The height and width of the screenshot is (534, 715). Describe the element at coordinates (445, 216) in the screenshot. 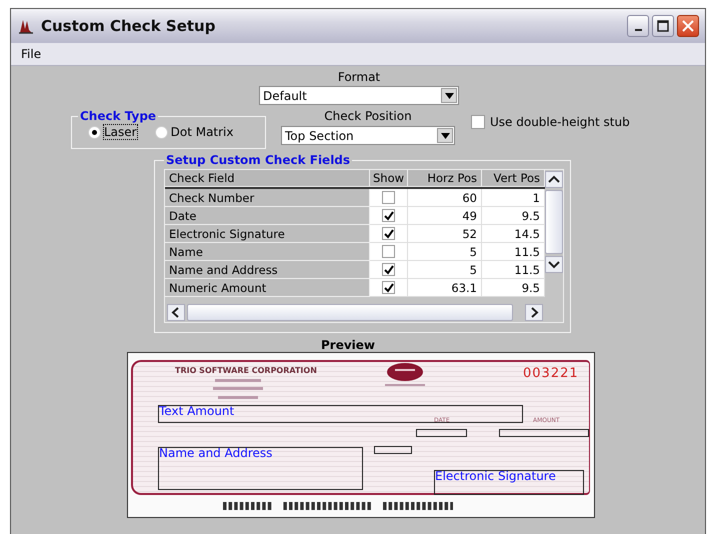

I see `table-cell: 49` at that location.